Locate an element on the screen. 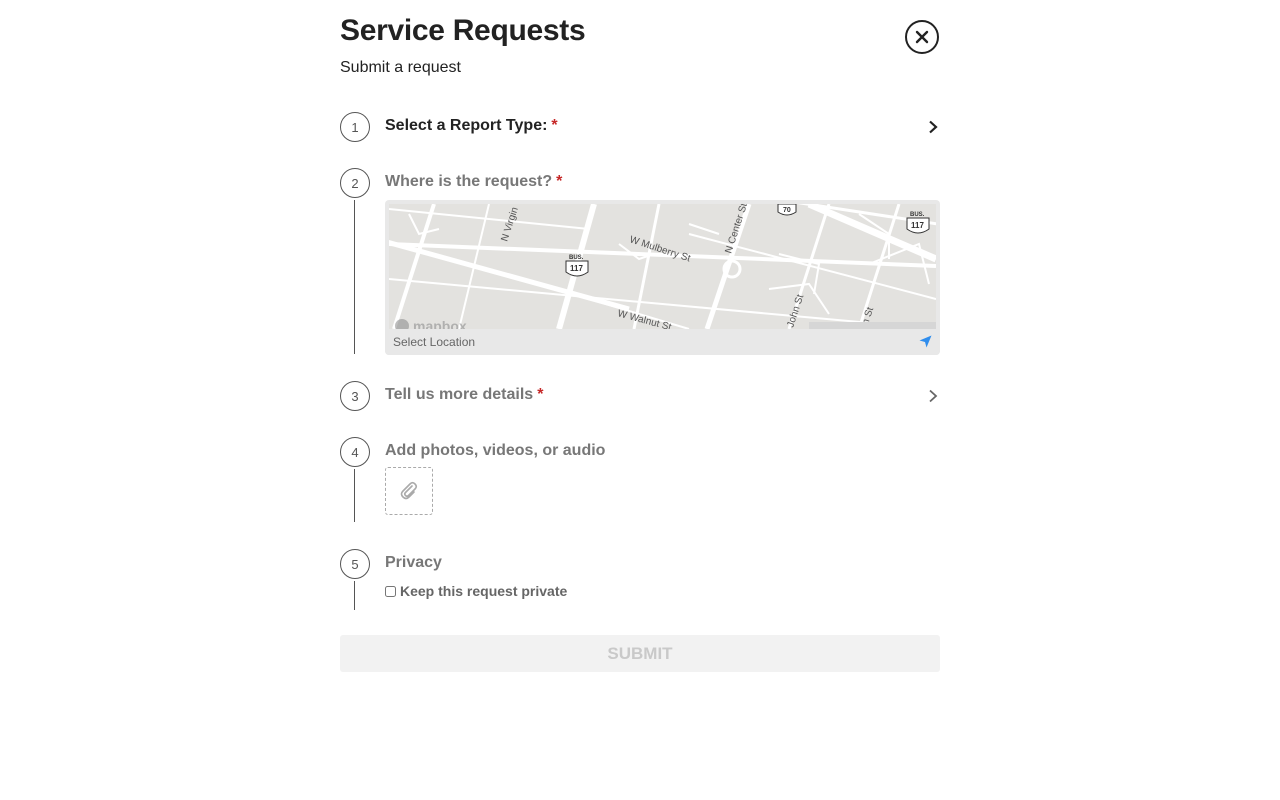 The width and height of the screenshot is (1280, 800). privacy-checkbox-label: Keep this request private is located at coordinates (484, 591).